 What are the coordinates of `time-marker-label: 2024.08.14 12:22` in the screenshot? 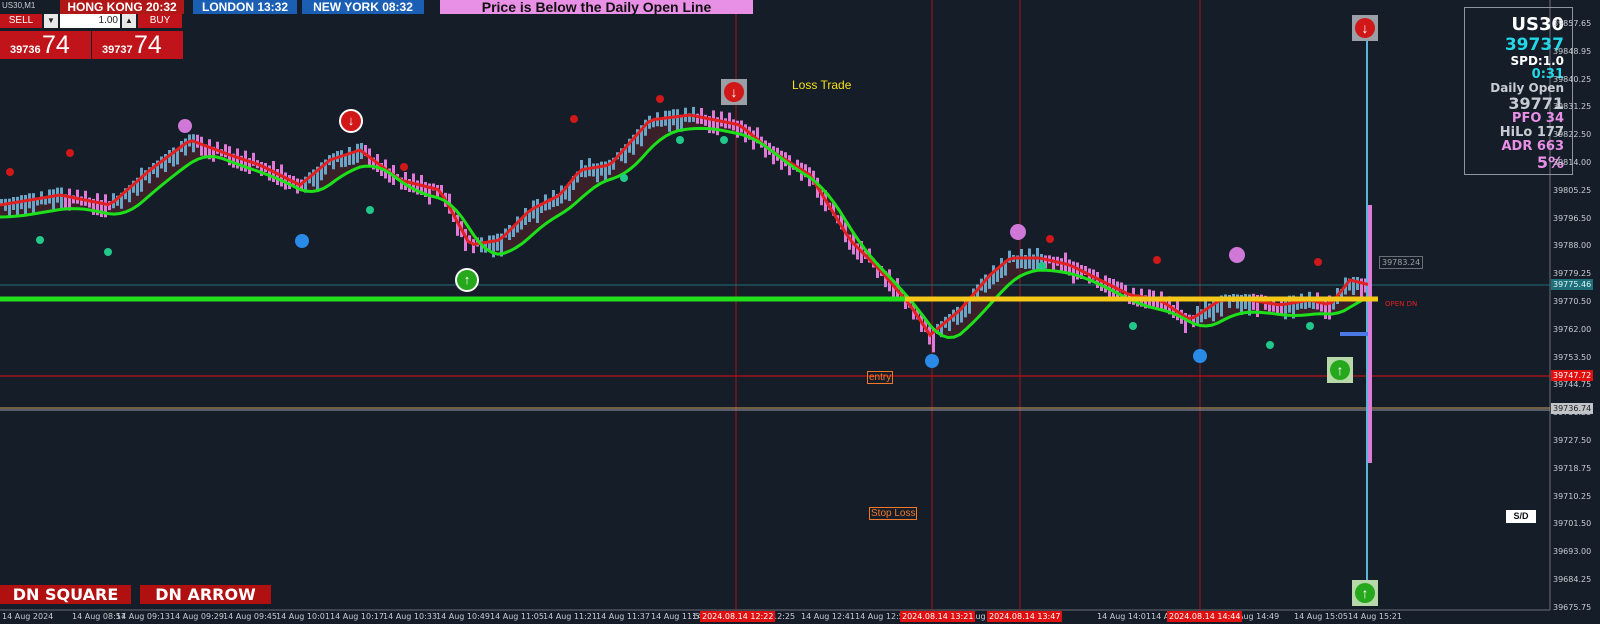 It's located at (738, 616).